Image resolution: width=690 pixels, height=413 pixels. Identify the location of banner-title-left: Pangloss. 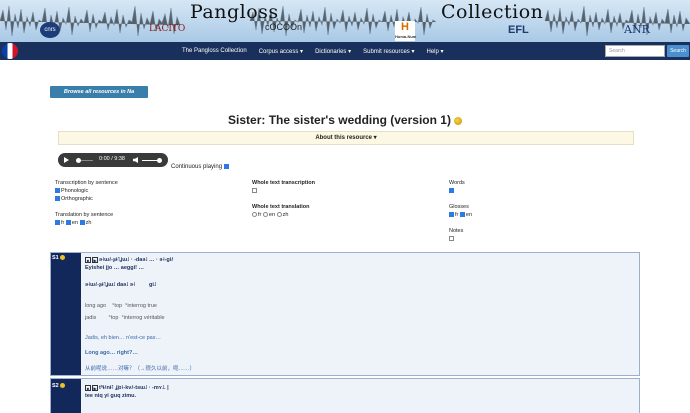
(234, 12).